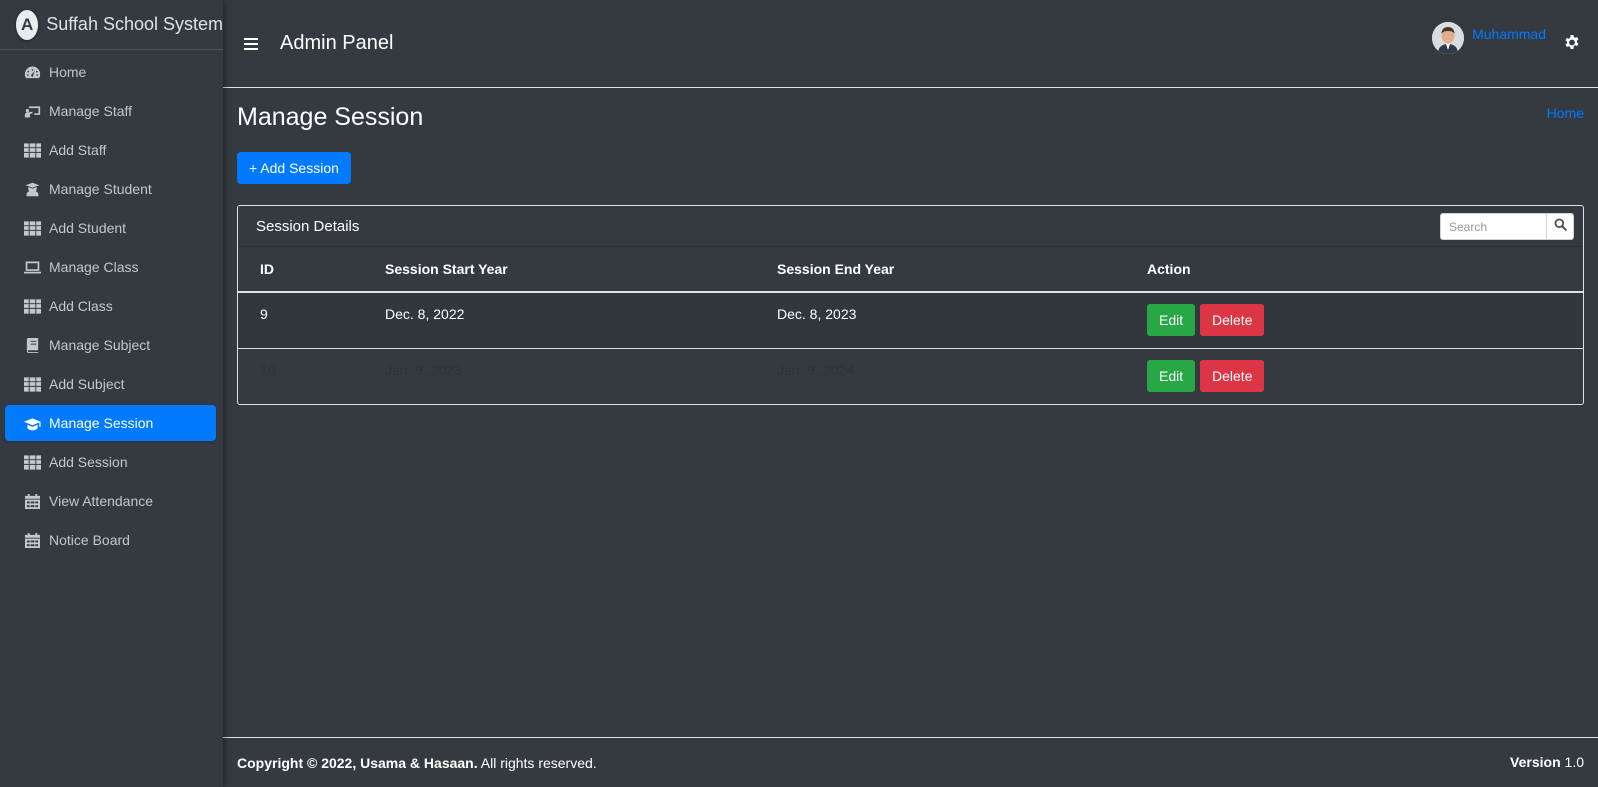  Describe the element at coordinates (300, 270) in the screenshot. I see `column-header-id: ID` at that location.